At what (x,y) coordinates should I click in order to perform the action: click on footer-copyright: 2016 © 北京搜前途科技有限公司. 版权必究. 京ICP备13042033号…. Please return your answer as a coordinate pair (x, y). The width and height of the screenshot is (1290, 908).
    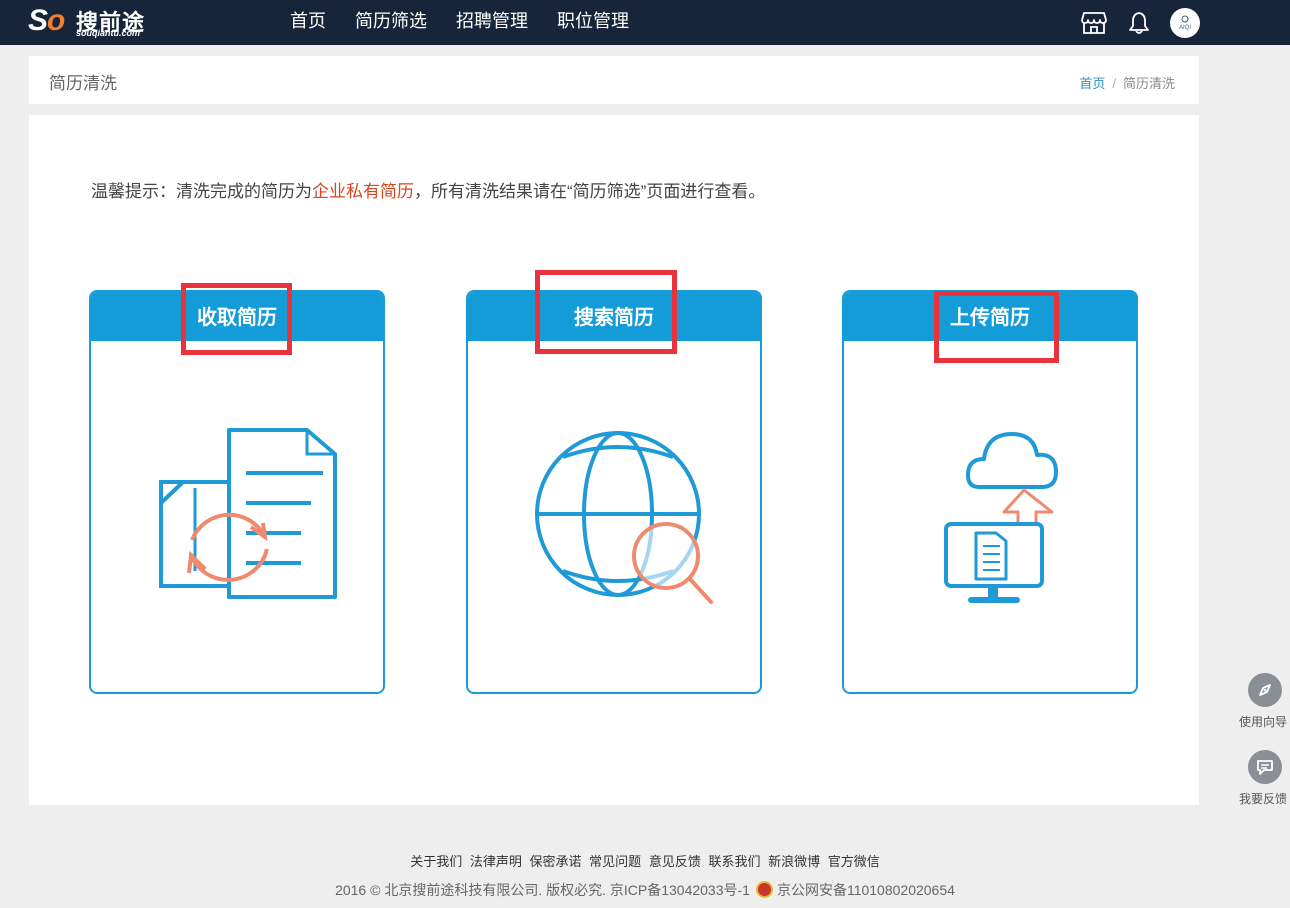
    Looking at the image, I should click on (645, 890).